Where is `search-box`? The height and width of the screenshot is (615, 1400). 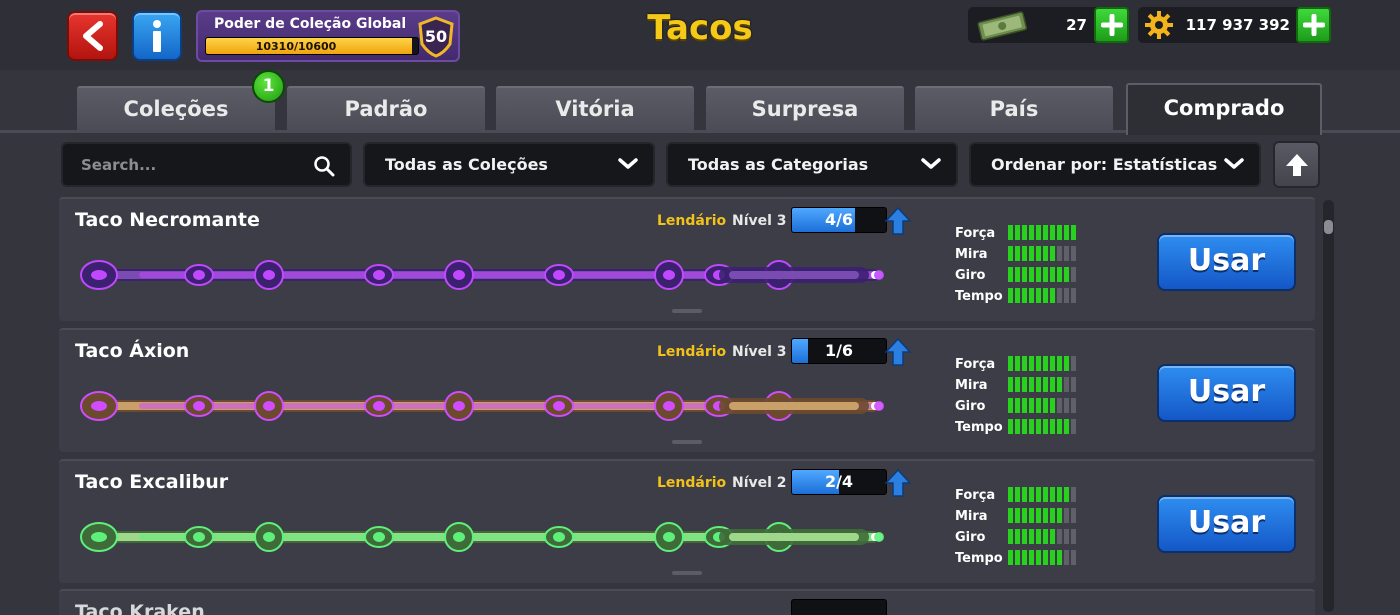
search-box is located at coordinates (206, 164).